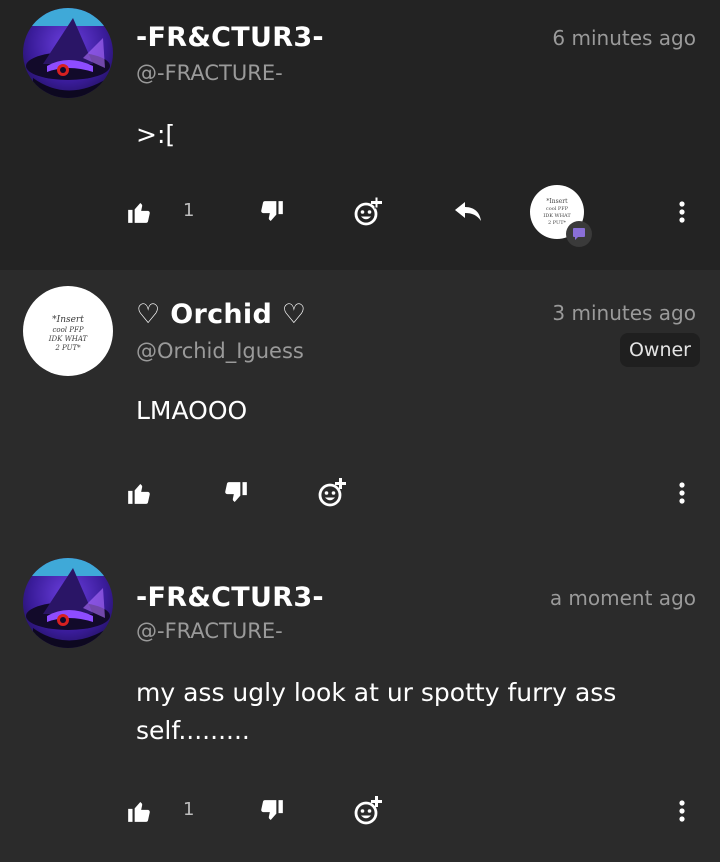 The image size is (720, 862). I want to click on owner-badge: Owner, so click(659, 350).